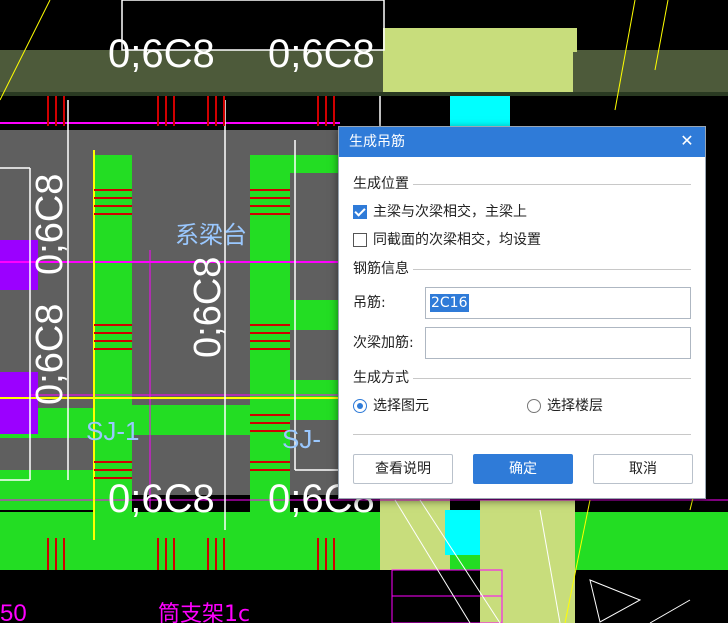 Image resolution: width=728 pixels, height=623 pixels. What do you see at coordinates (383, 184) in the screenshot?
I see `section-generate-position-label: 生成位置` at bounding box center [383, 184].